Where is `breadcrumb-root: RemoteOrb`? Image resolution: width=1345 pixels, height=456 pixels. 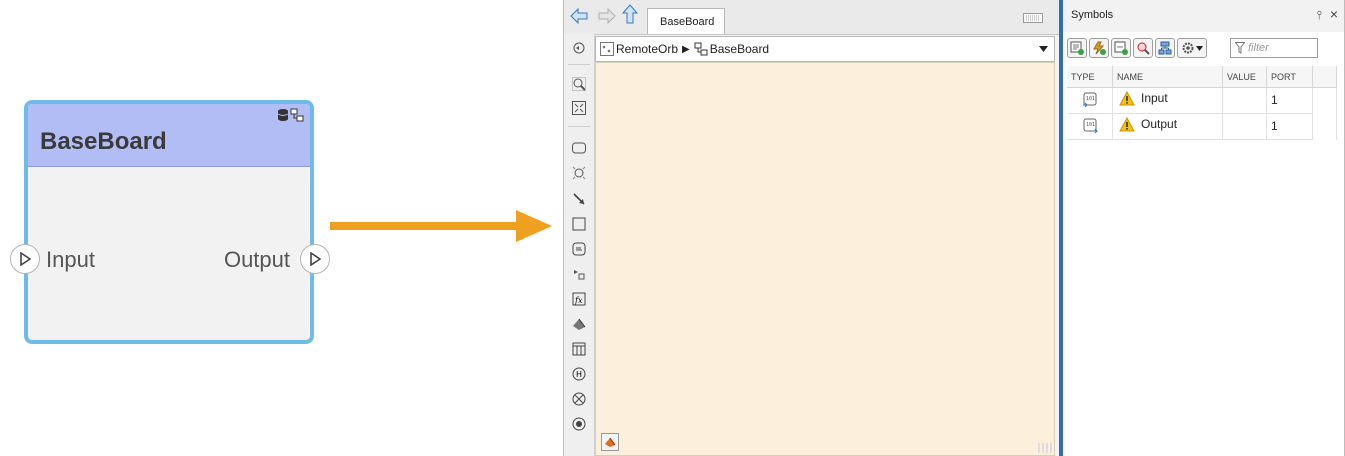
breadcrumb-root: RemoteOrb is located at coordinates (647, 49).